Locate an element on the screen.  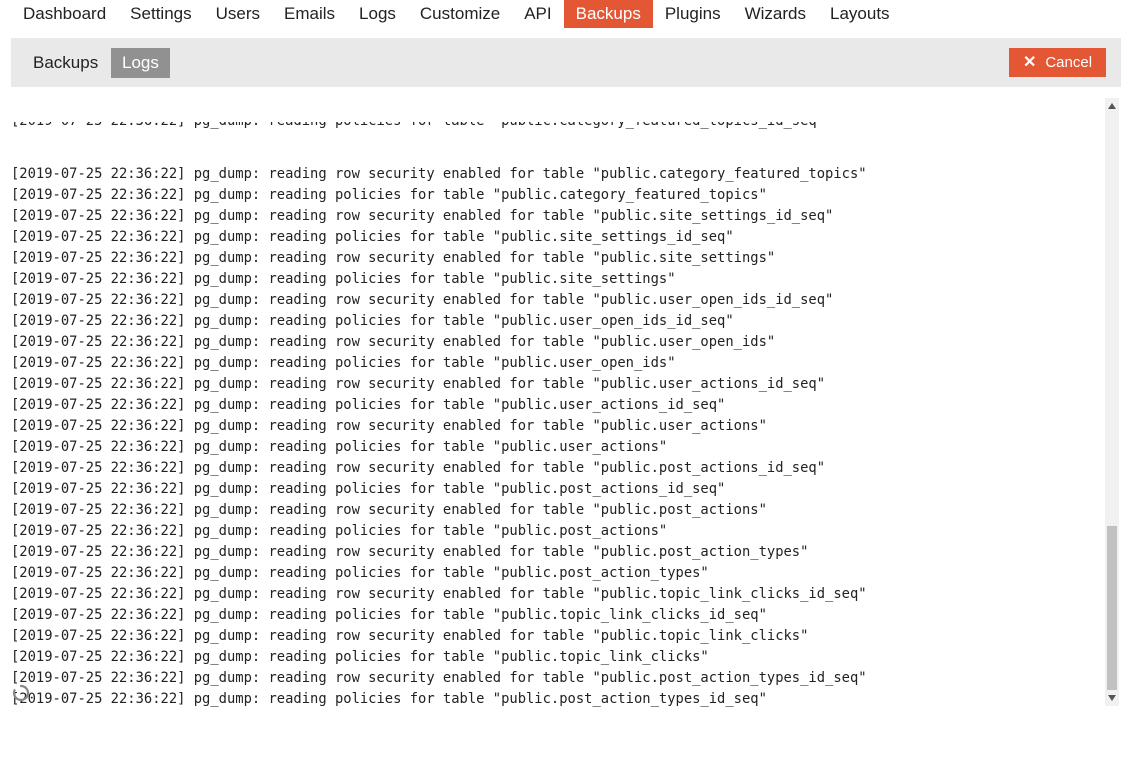
close-icon: ✕ is located at coordinates (1029, 62).